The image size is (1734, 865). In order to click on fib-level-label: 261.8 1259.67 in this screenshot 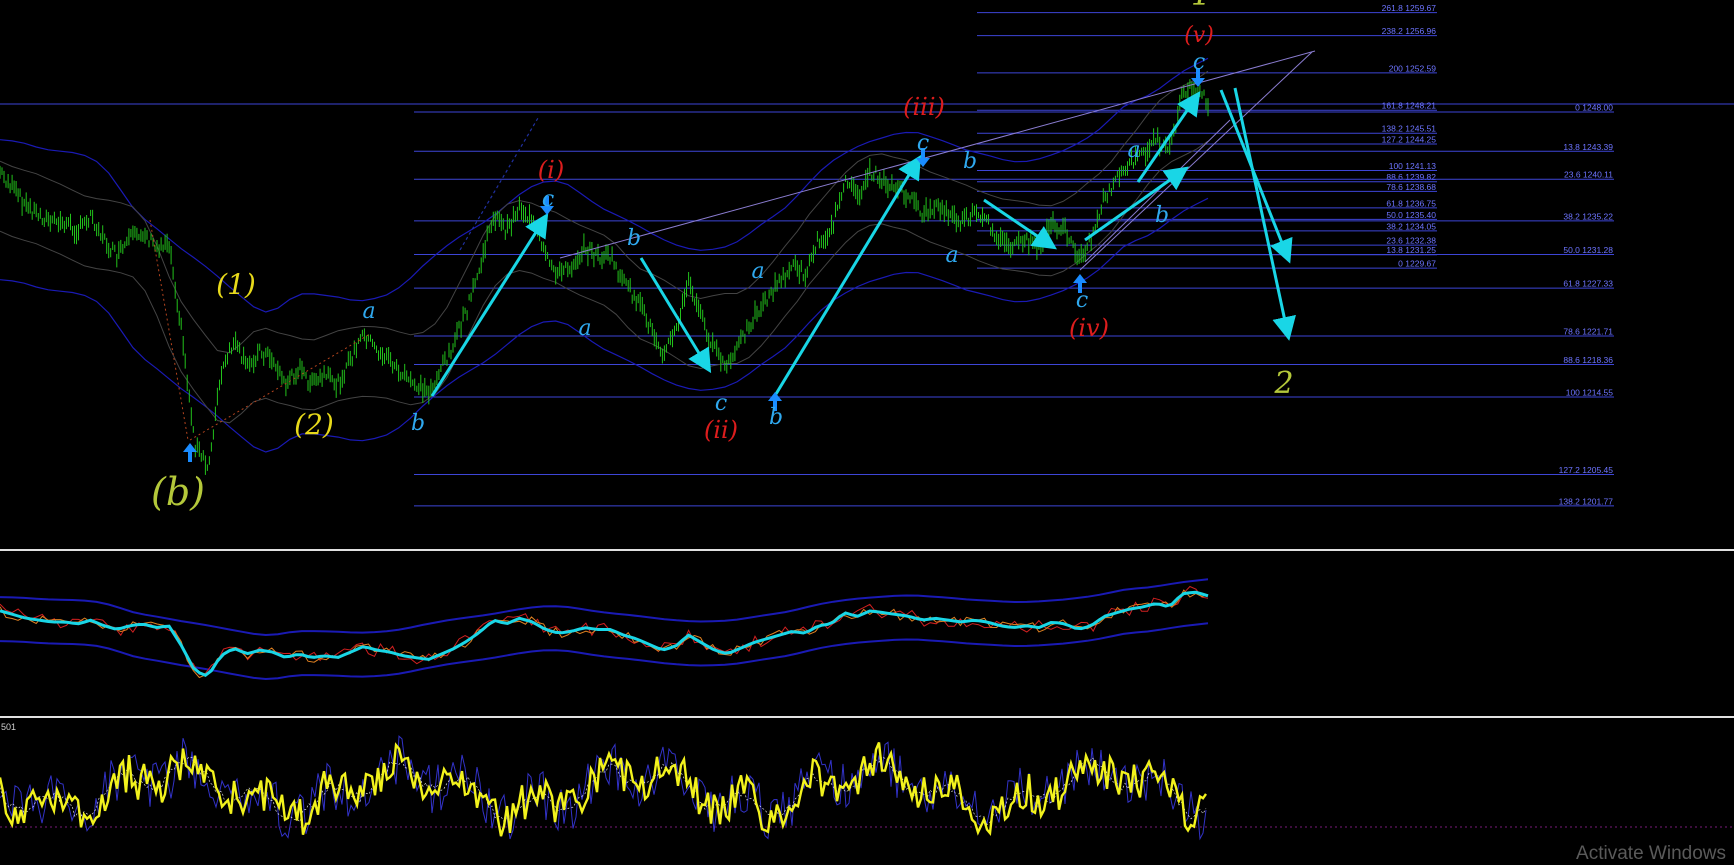, I will do `click(1409, 8)`.